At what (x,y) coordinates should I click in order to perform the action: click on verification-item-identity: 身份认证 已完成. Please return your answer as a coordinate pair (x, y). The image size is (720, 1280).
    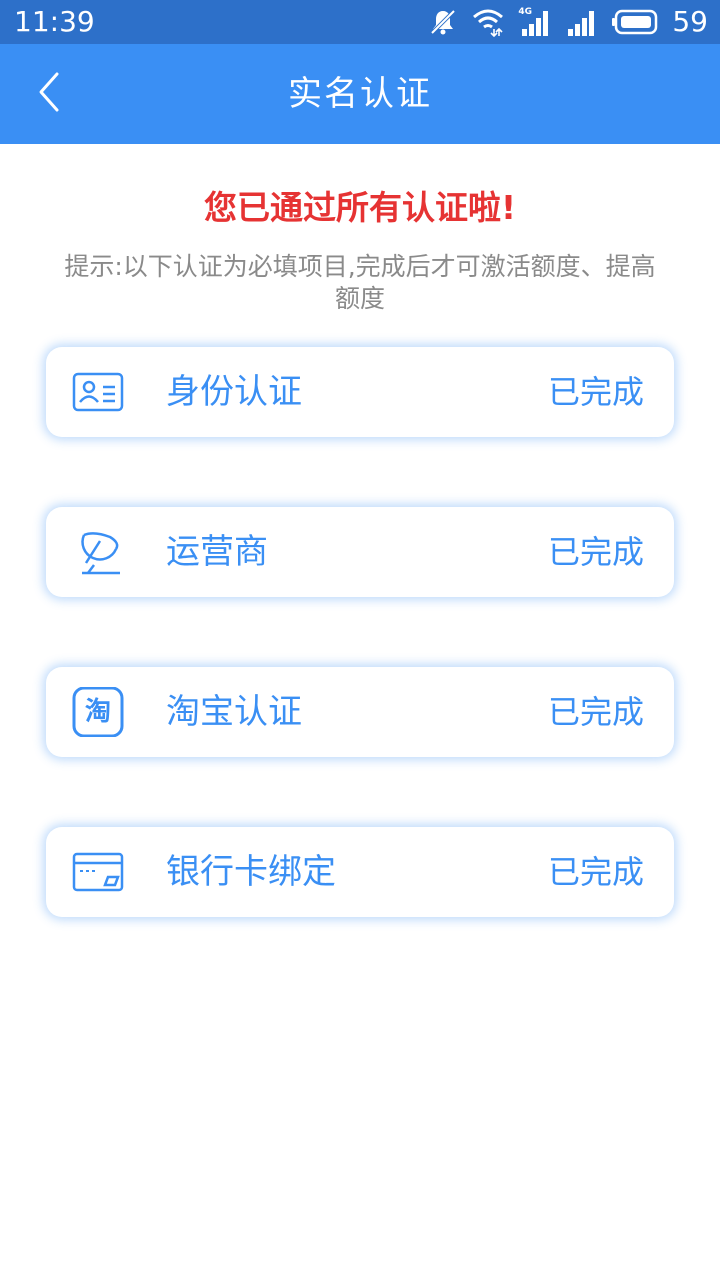
    Looking at the image, I should click on (360, 392).